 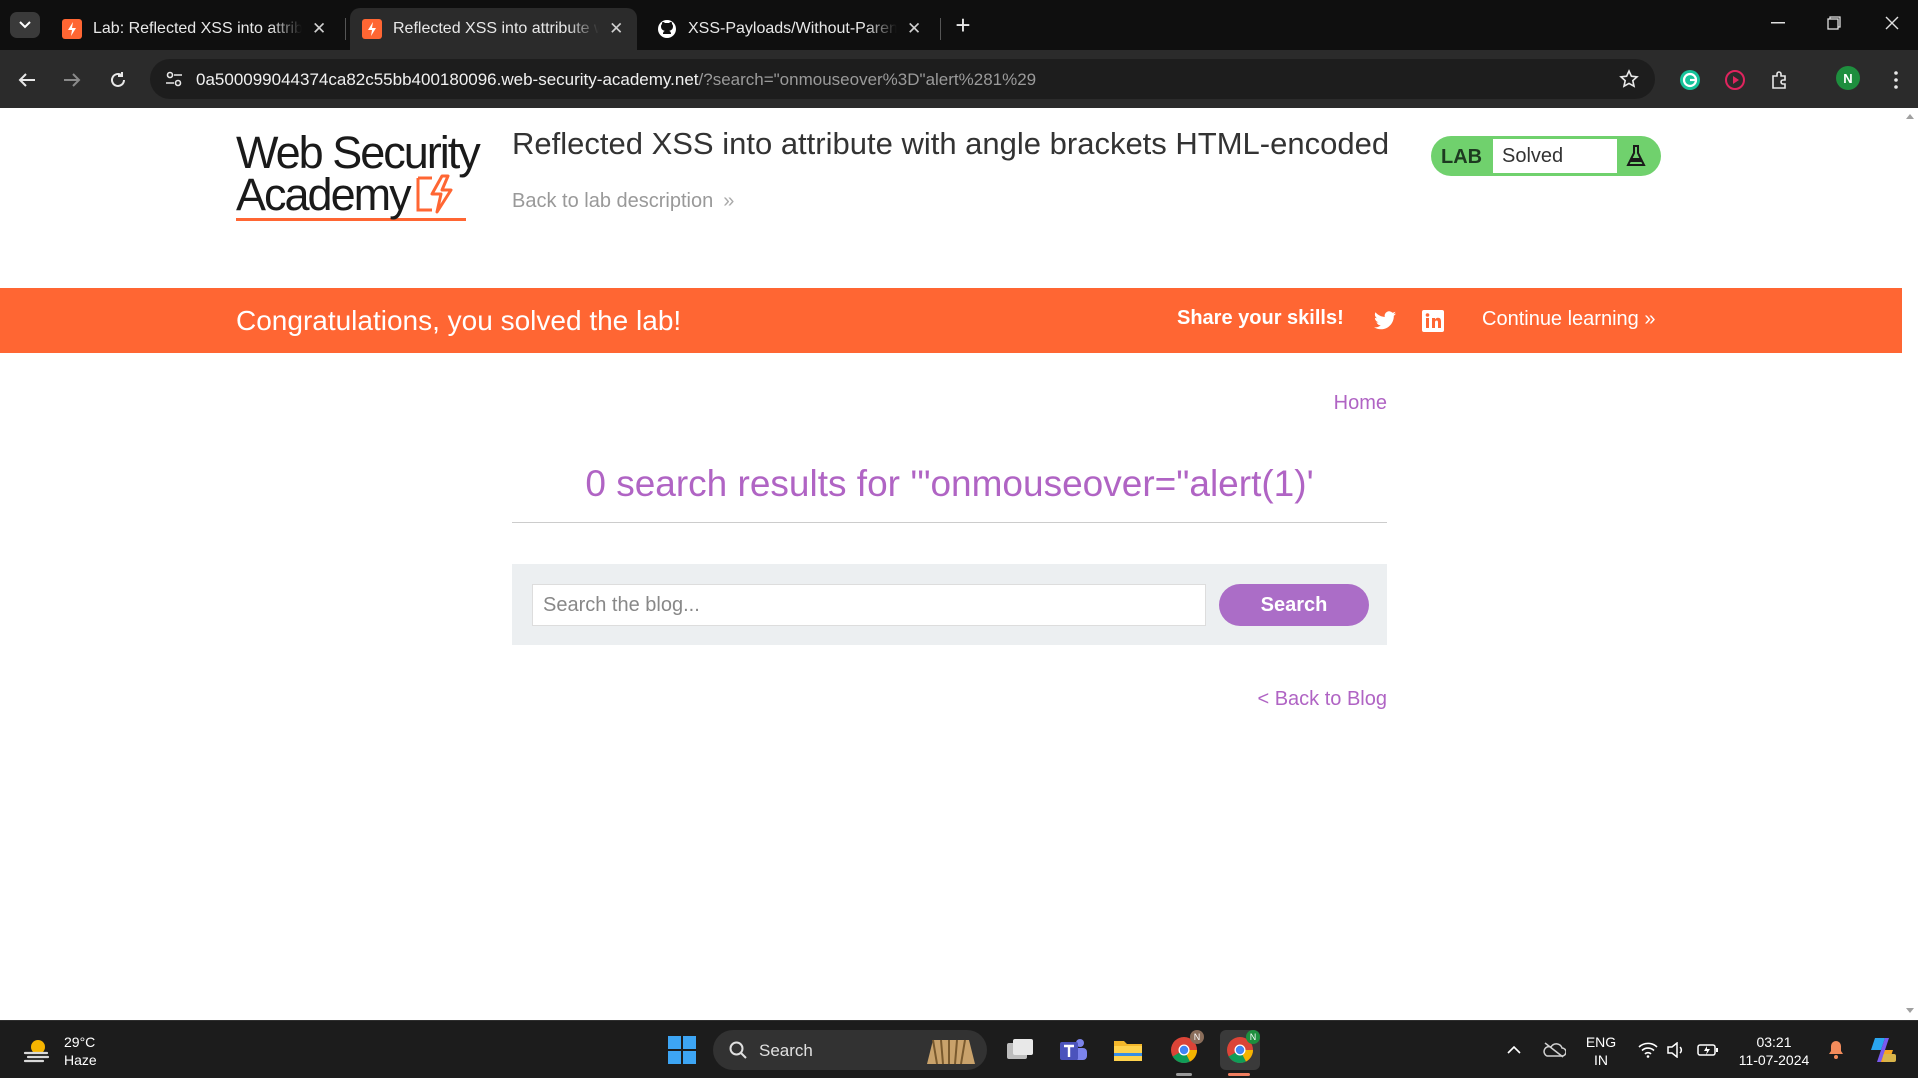 I want to click on divider, so click(x=949, y=522).